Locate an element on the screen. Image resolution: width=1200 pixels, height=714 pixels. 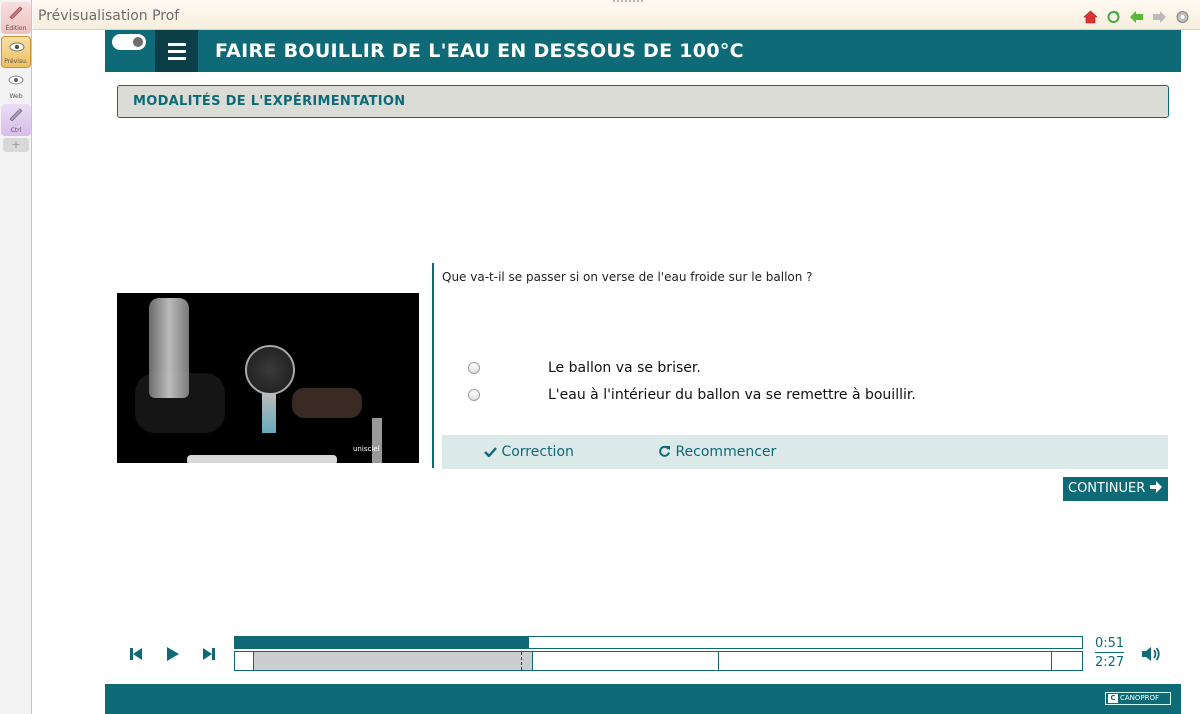
check-icon is located at coordinates (490, 452).